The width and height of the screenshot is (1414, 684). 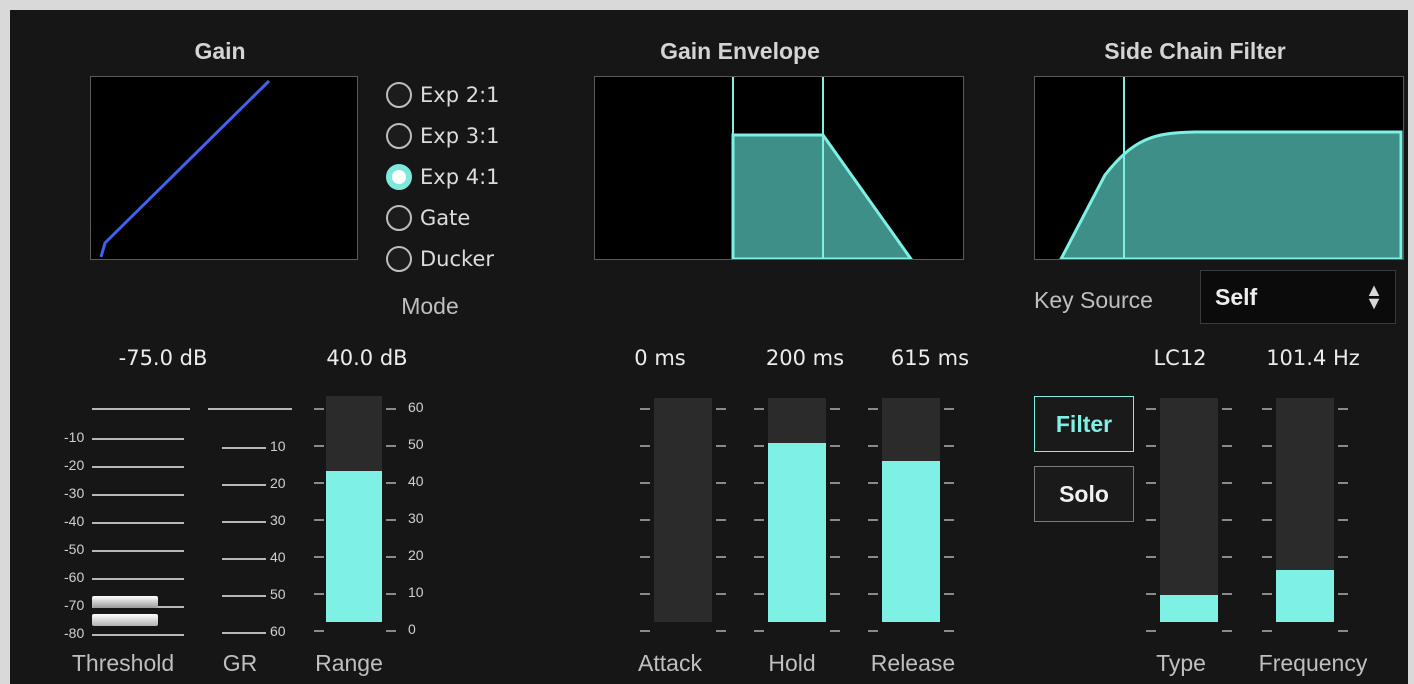 I want to click on release-slider, so click(x=911, y=515).